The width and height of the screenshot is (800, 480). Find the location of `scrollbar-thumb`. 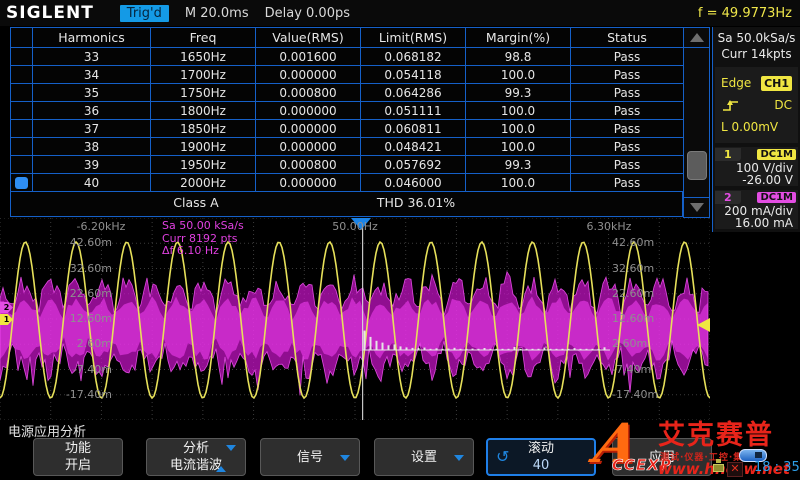

scrollbar-thumb is located at coordinates (697, 165).